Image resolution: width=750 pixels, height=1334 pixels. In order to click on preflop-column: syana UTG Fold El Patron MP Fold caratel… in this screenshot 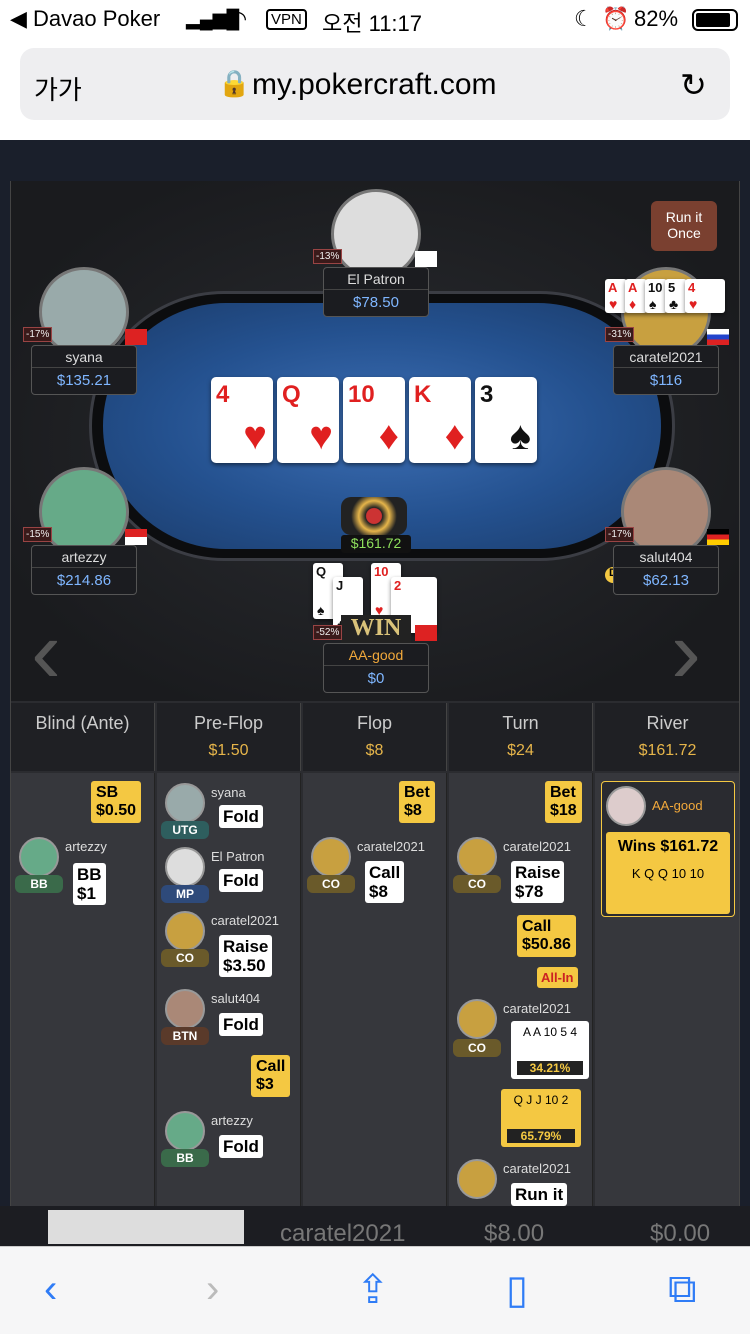, I will do `click(229, 989)`.